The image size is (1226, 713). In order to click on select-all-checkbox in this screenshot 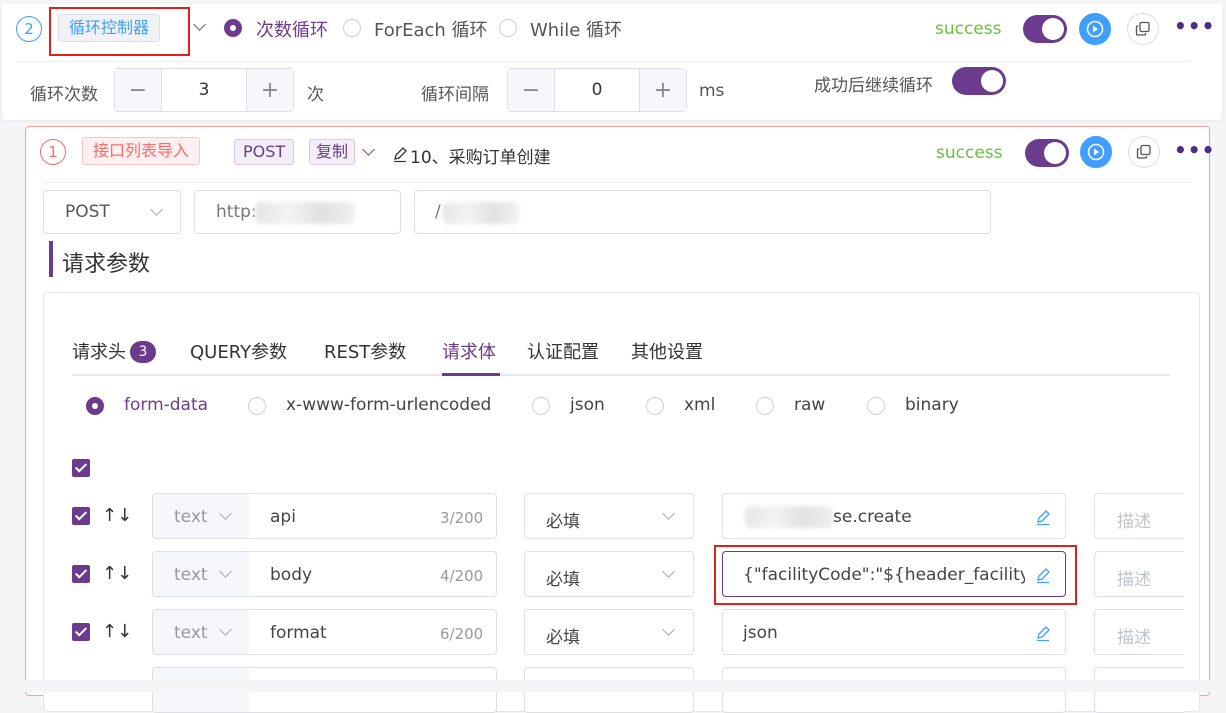, I will do `click(81, 468)`.